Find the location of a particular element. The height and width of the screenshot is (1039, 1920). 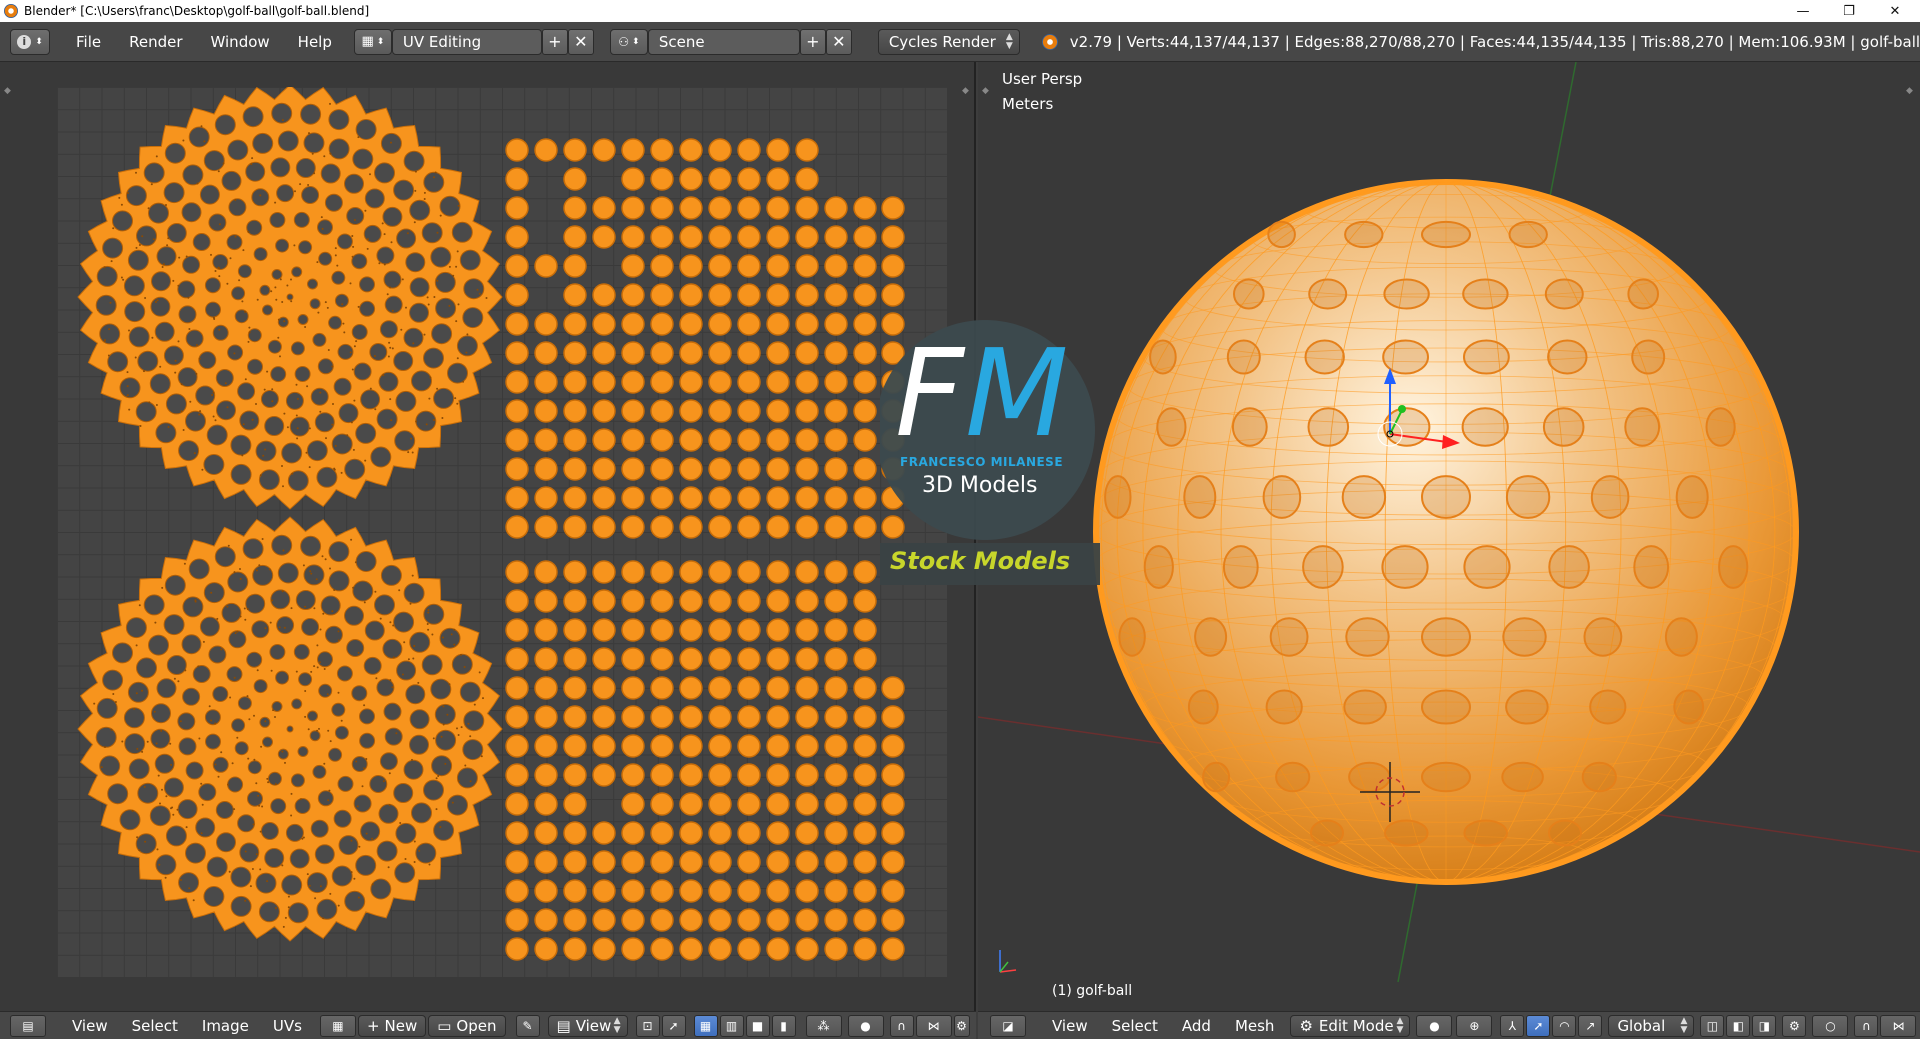

translate-manipulator-button: ➚ is located at coordinates (1538, 1026).